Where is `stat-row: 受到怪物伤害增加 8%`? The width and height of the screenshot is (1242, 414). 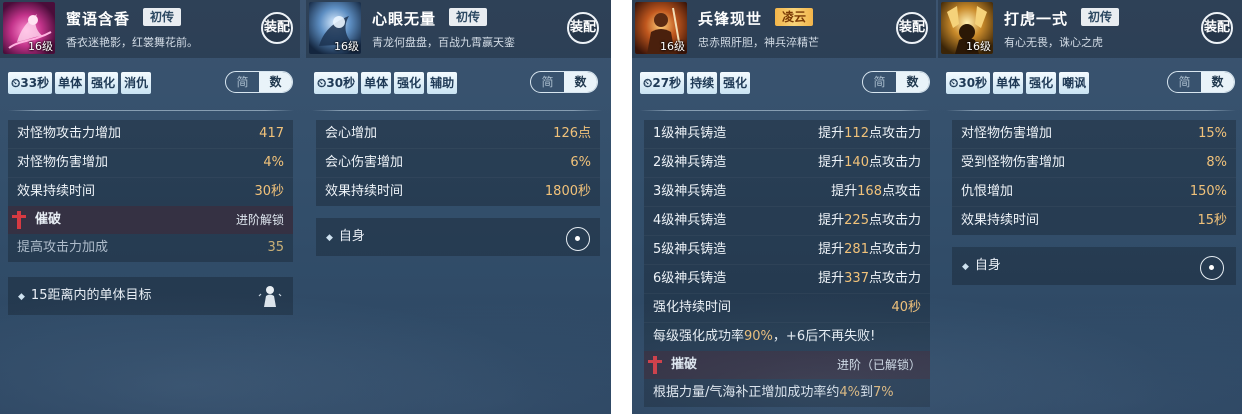
stat-row: 受到怪物伤害增加 8% is located at coordinates (1094, 162).